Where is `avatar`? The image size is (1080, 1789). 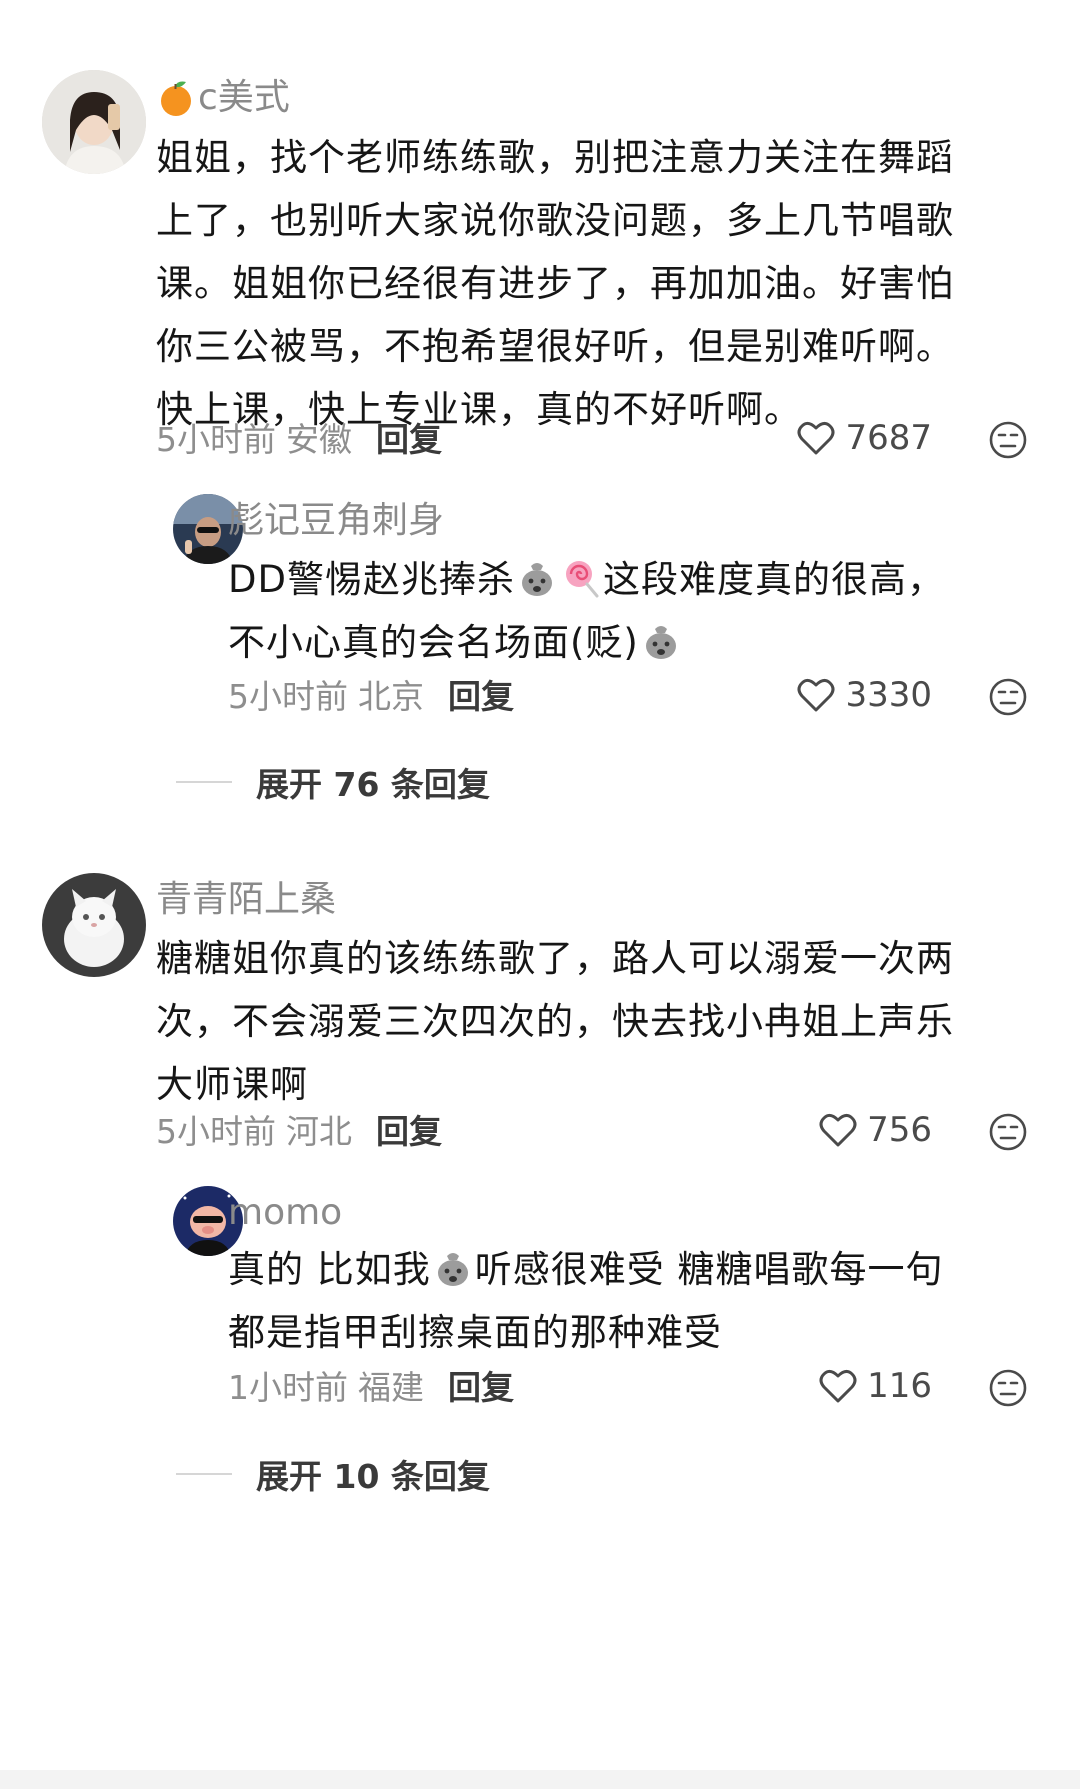 avatar is located at coordinates (94, 925).